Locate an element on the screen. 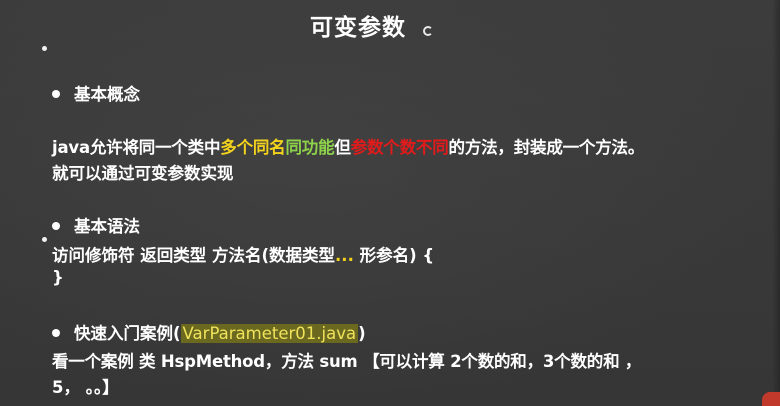  example-file-name: VarParameter01.java is located at coordinates (269, 333).